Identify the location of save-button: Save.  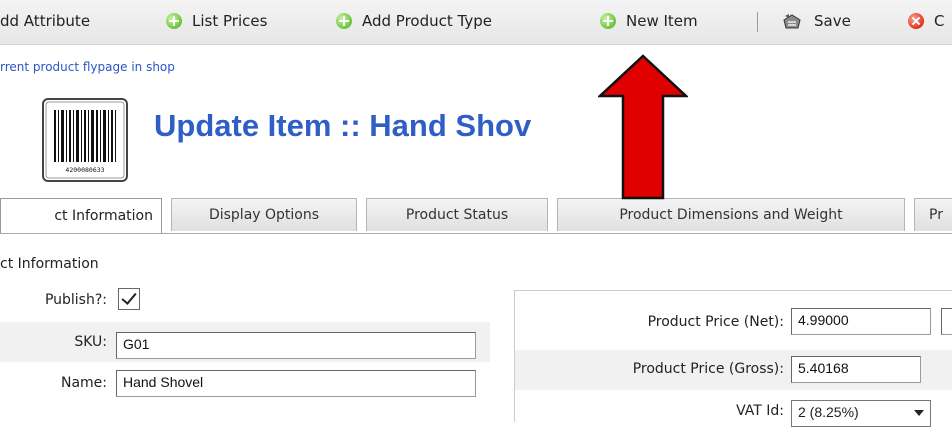
(816, 21).